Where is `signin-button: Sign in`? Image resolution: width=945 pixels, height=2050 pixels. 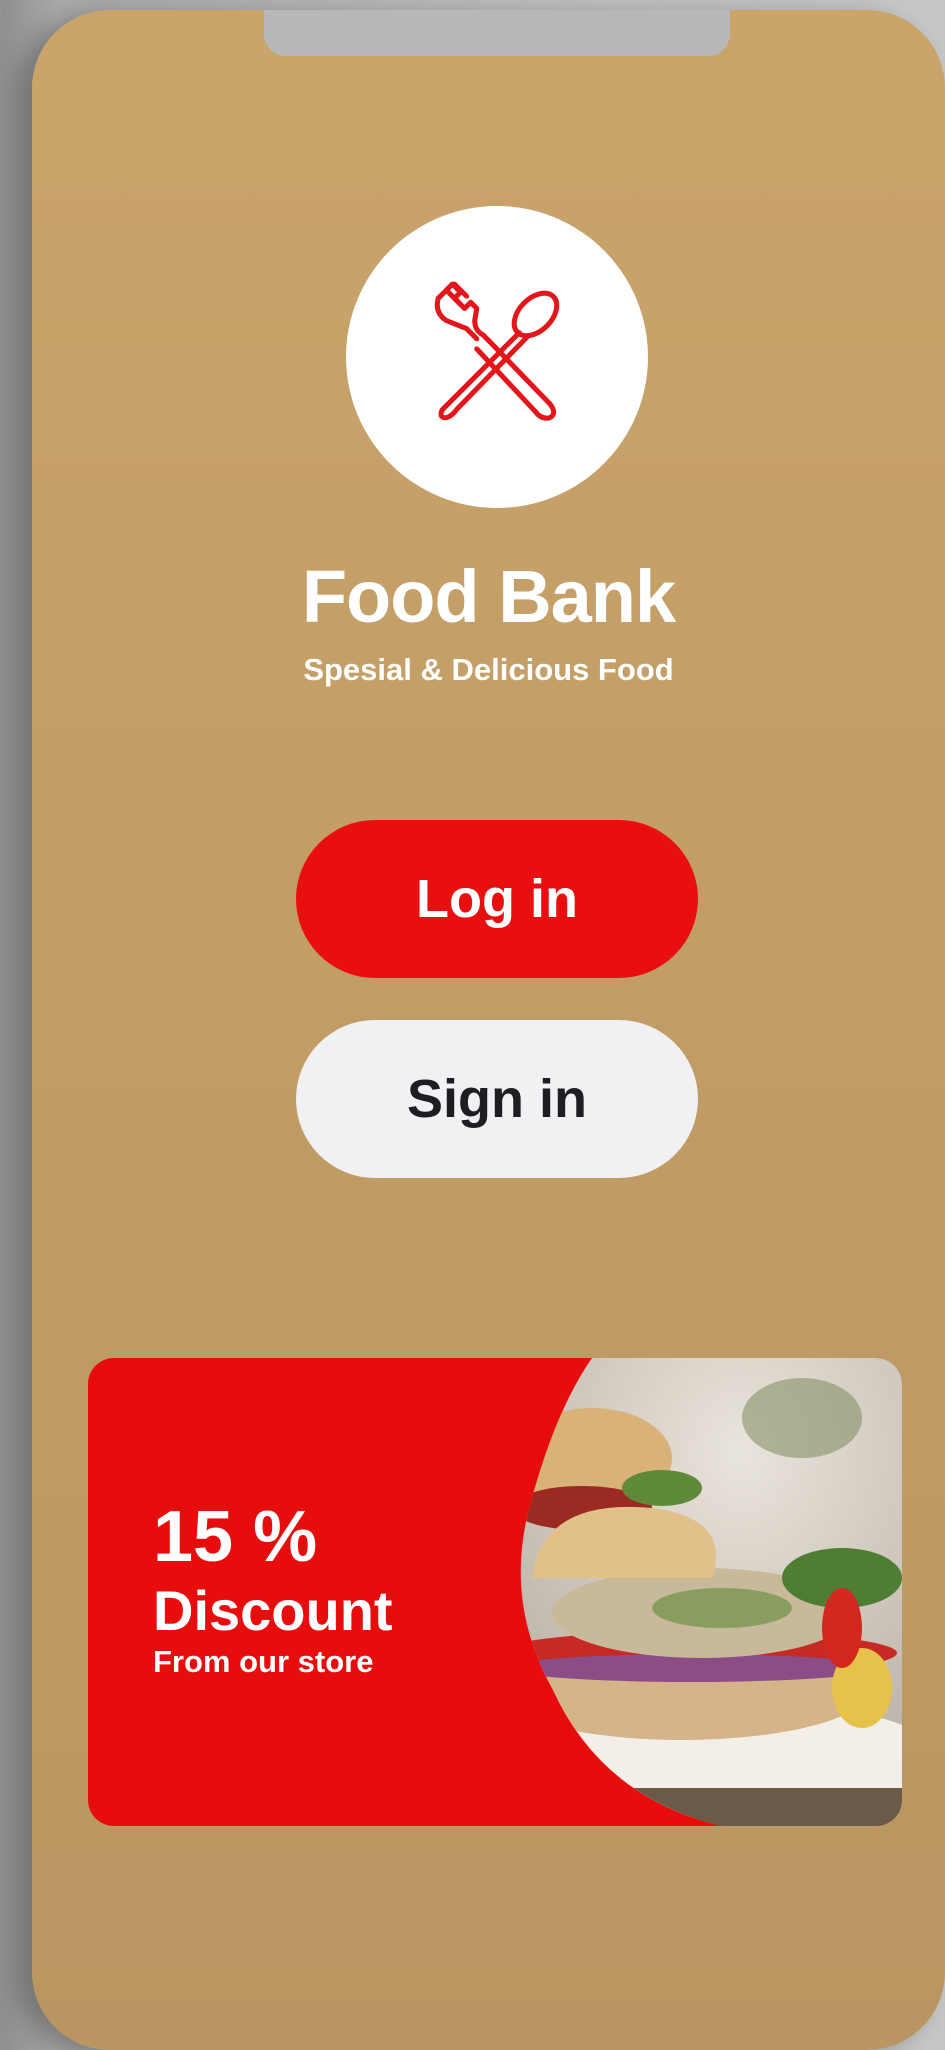 signin-button: Sign in is located at coordinates (497, 1099).